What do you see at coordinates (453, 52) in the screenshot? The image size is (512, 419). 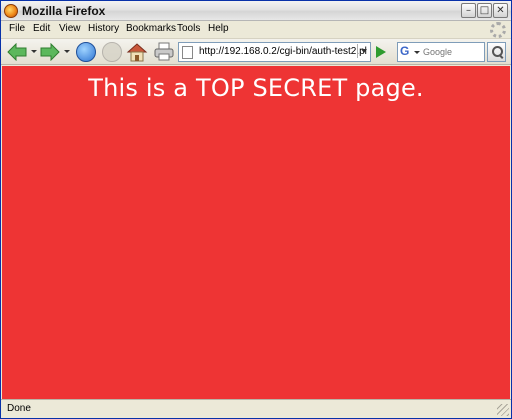 I see `search-input` at bounding box center [453, 52].